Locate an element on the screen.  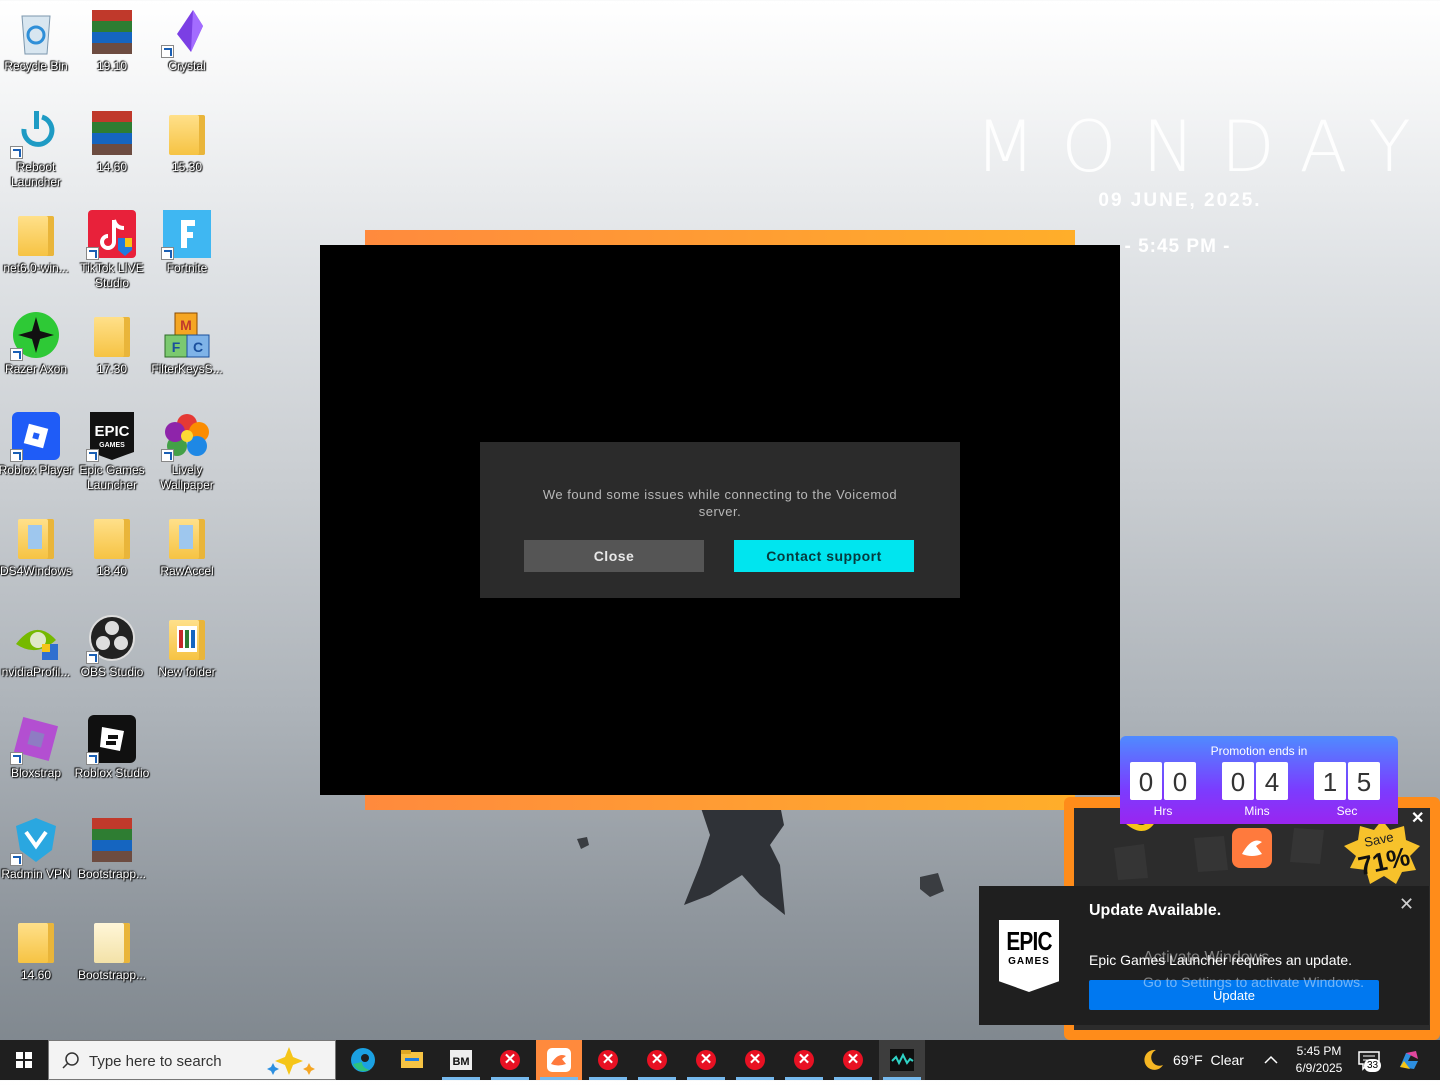
desktop-icon-label: Bloxstrap is located at coordinates (36, 773).